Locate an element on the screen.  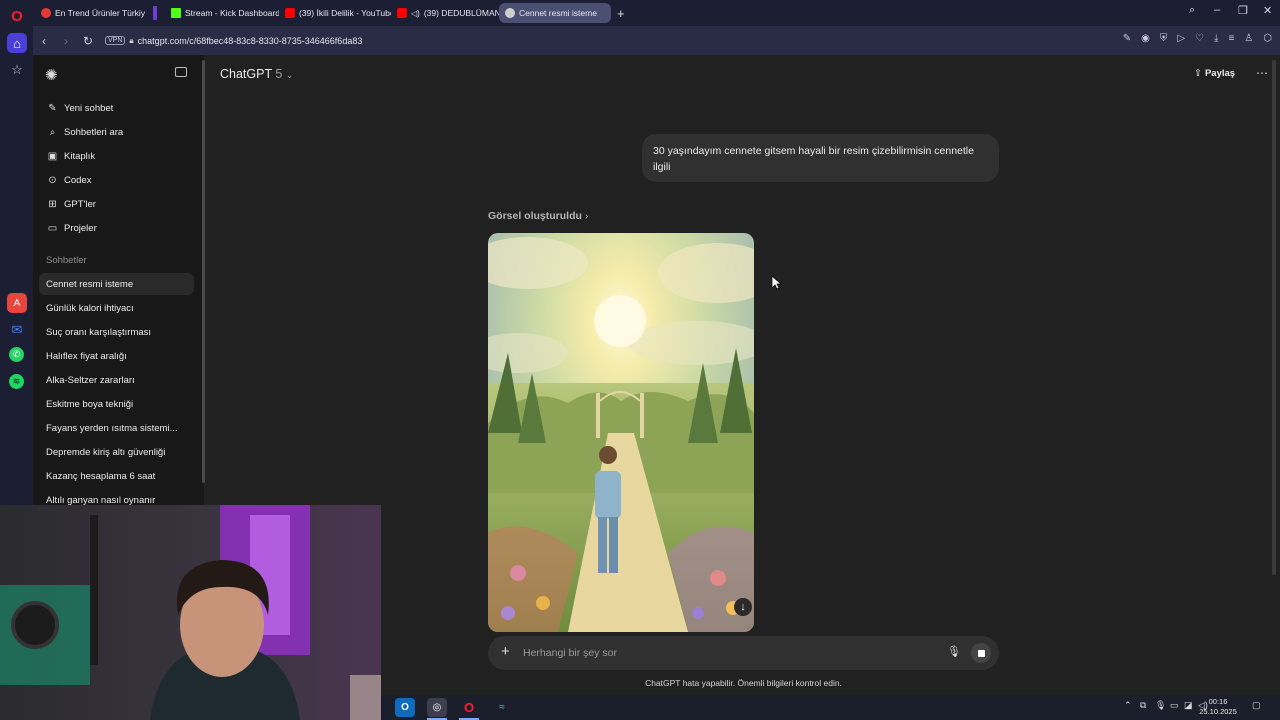
menu-icon: ≡ is located at coordinates (1231, 38).